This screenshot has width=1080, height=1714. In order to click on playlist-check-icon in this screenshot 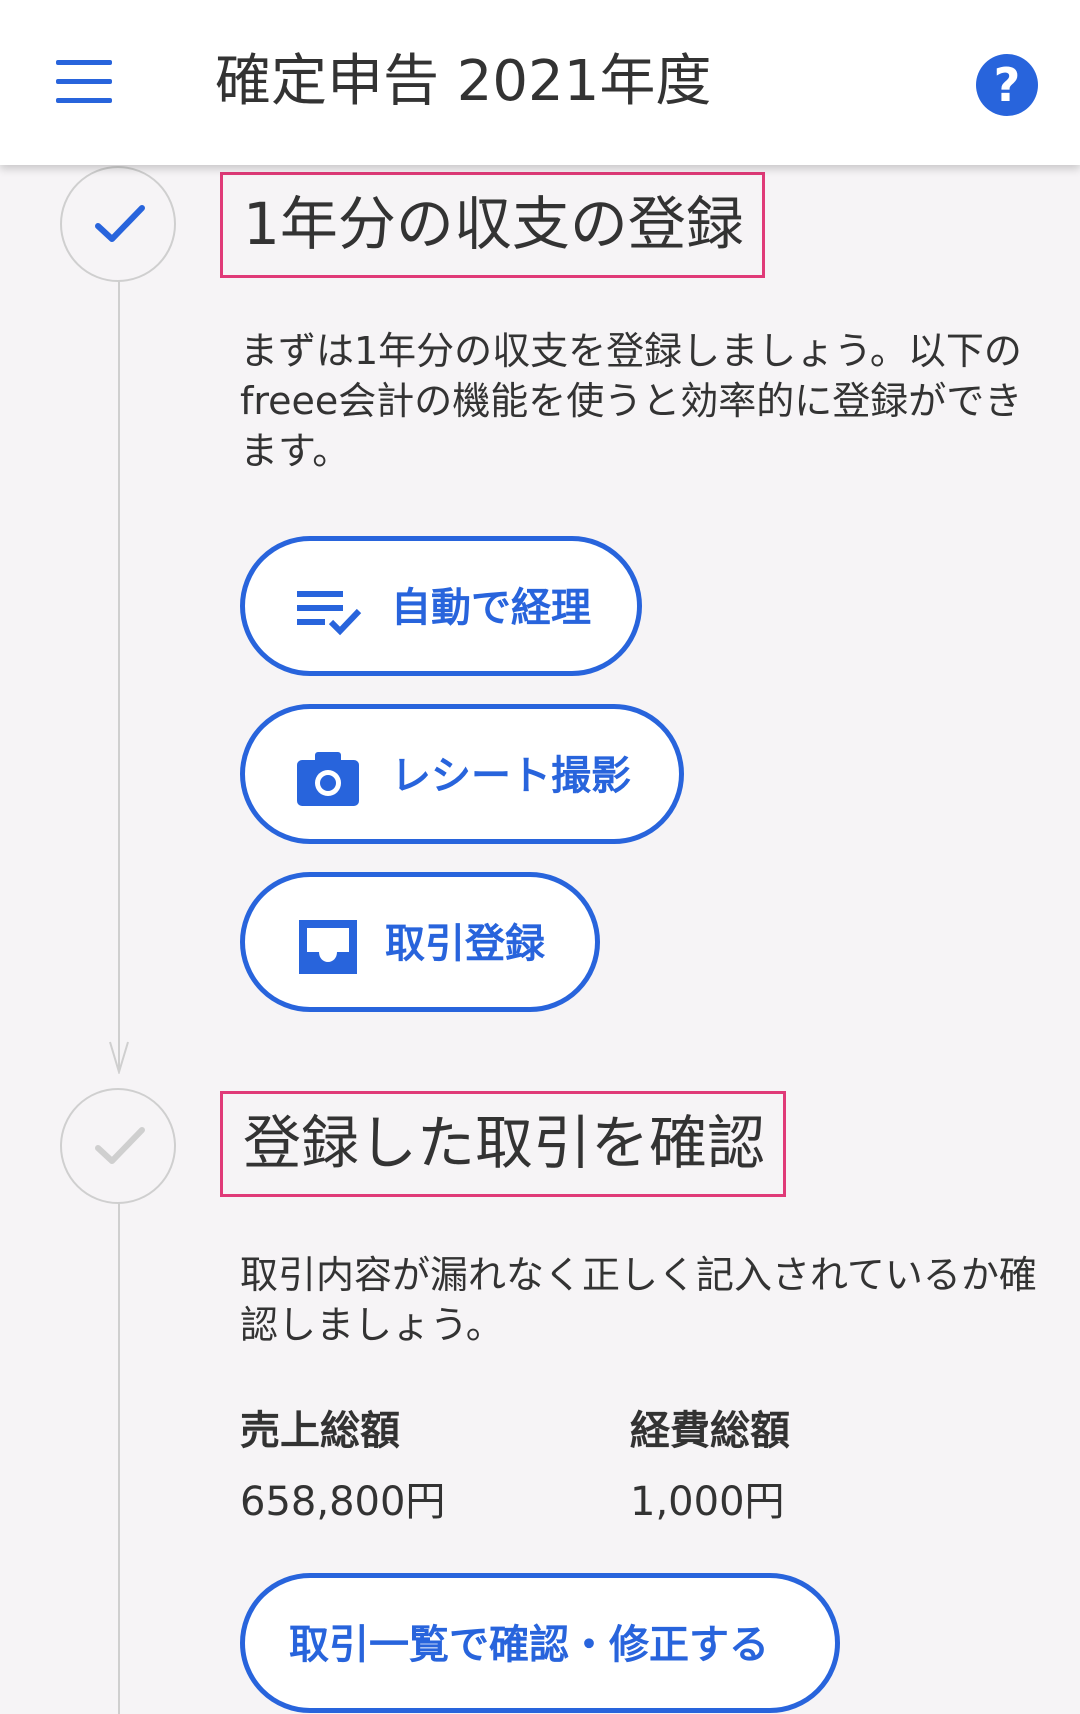, I will do `click(329, 613)`.